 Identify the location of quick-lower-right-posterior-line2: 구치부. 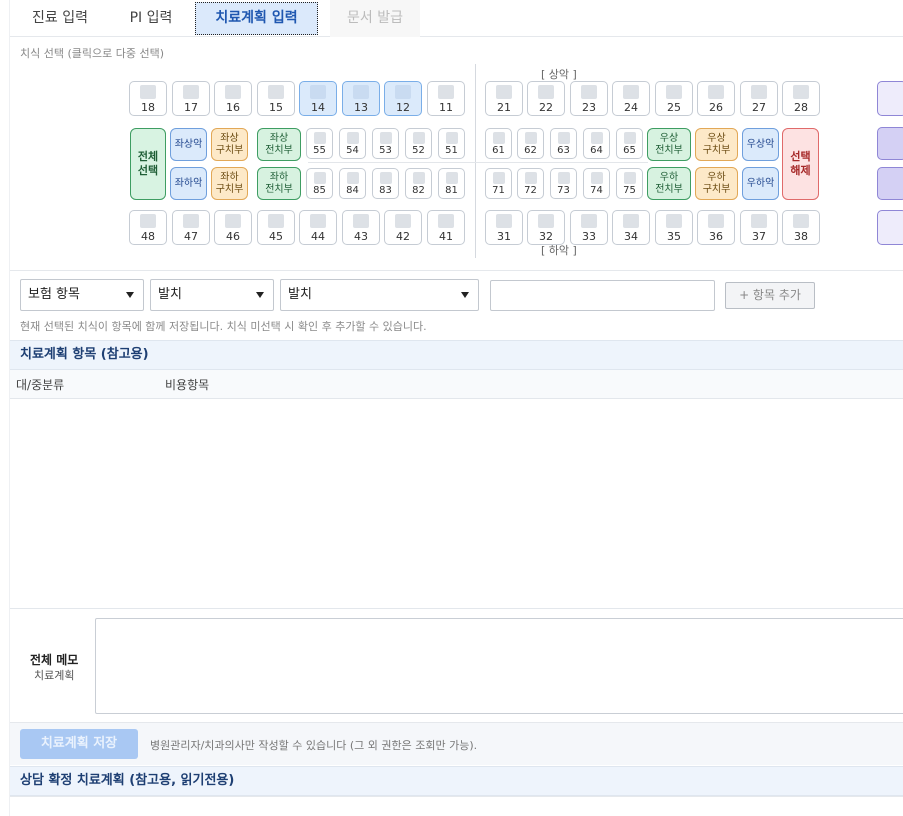
(716, 189).